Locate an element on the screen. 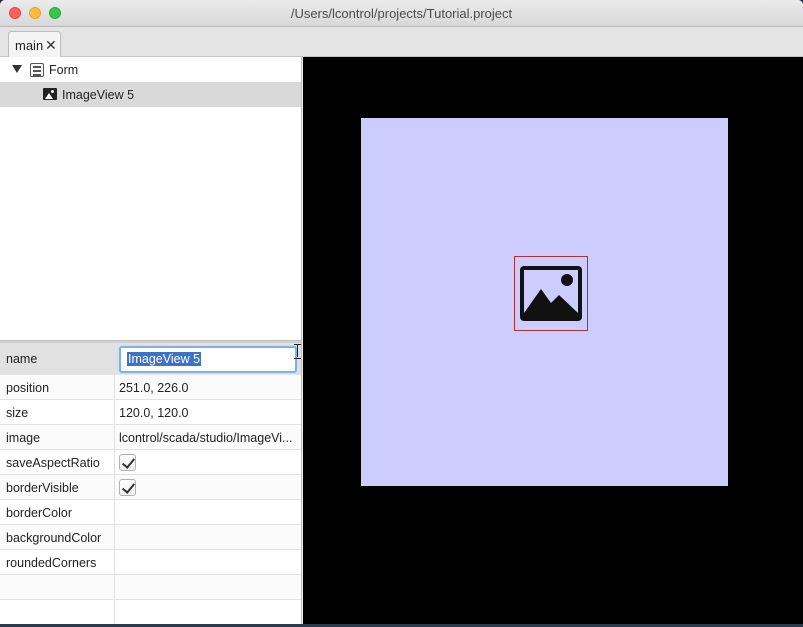  property-row-size: size 120.0, 120.0 is located at coordinates (150, 412).